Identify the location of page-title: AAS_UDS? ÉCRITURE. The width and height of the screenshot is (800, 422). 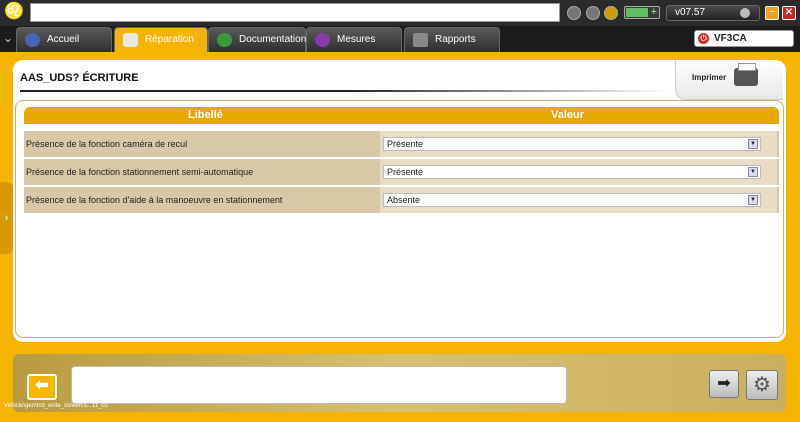
(79, 78).